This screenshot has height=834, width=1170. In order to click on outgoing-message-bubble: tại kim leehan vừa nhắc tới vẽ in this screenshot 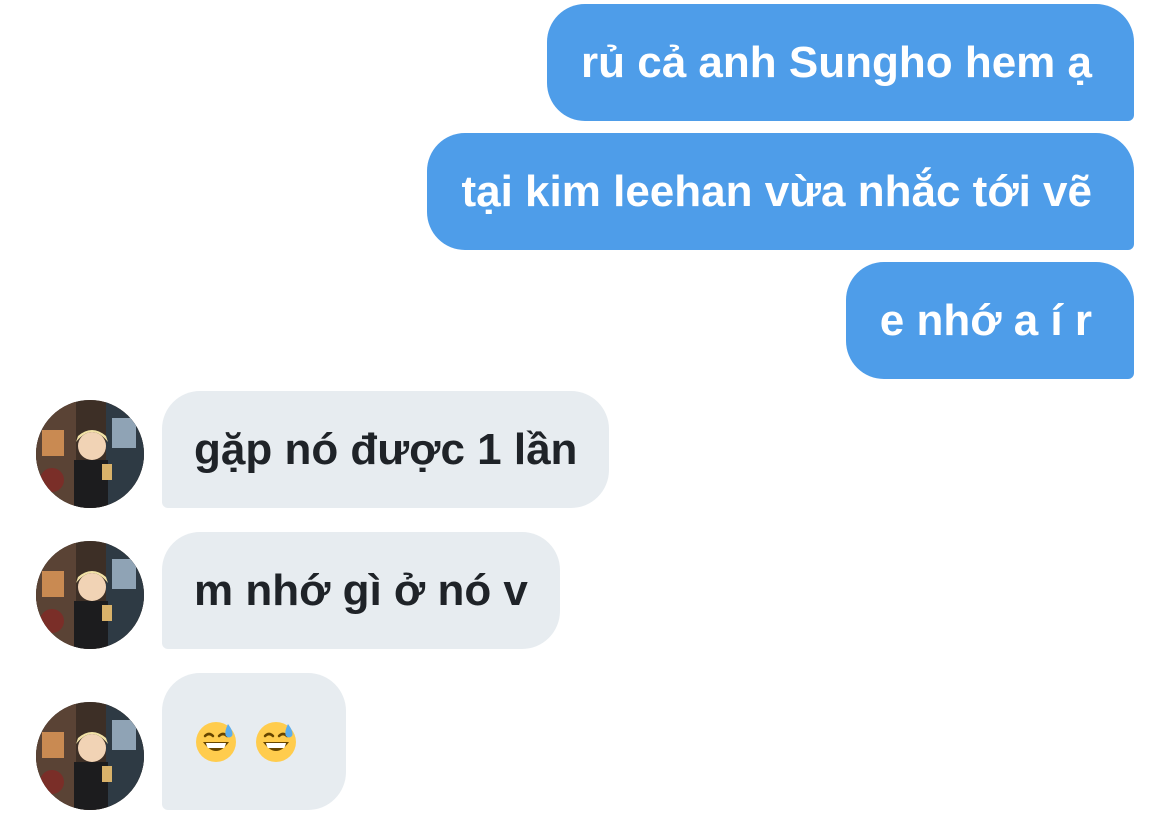, I will do `click(780, 191)`.